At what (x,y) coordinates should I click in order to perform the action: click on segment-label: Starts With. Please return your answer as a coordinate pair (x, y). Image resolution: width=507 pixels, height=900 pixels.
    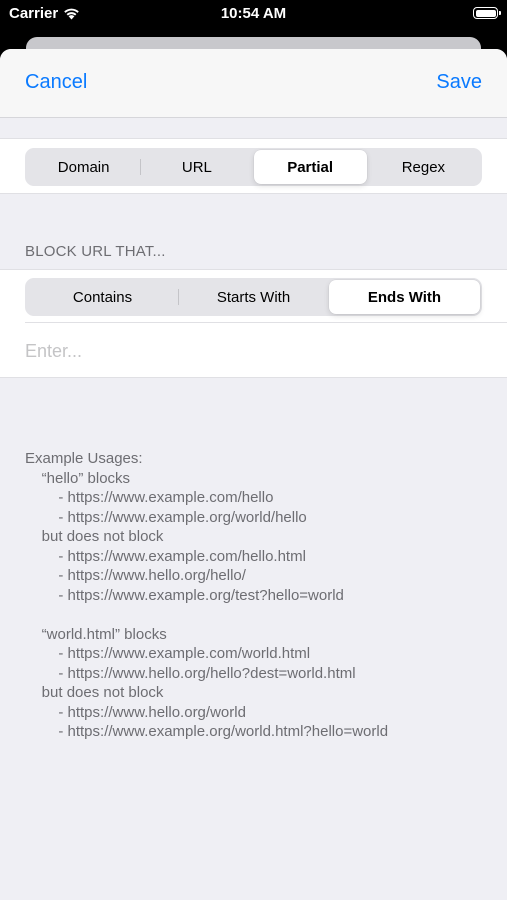
    Looking at the image, I should click on (253, 297).